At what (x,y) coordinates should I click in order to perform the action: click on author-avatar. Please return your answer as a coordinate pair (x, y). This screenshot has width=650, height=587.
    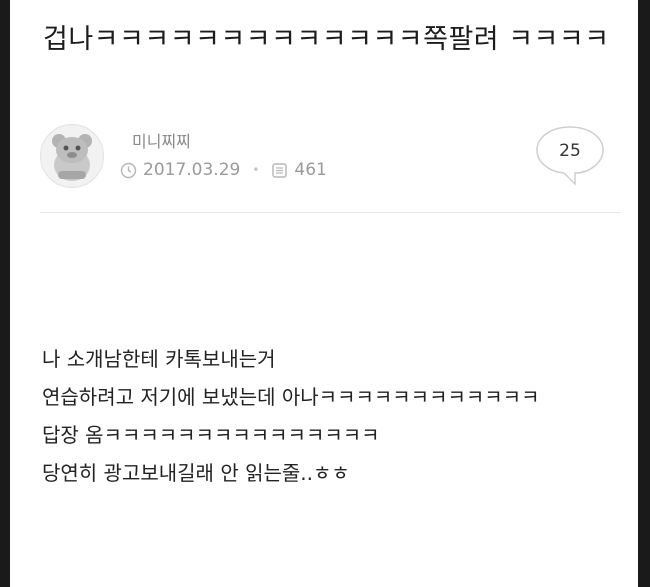
    Looking at the image, I should click on (72, 156).